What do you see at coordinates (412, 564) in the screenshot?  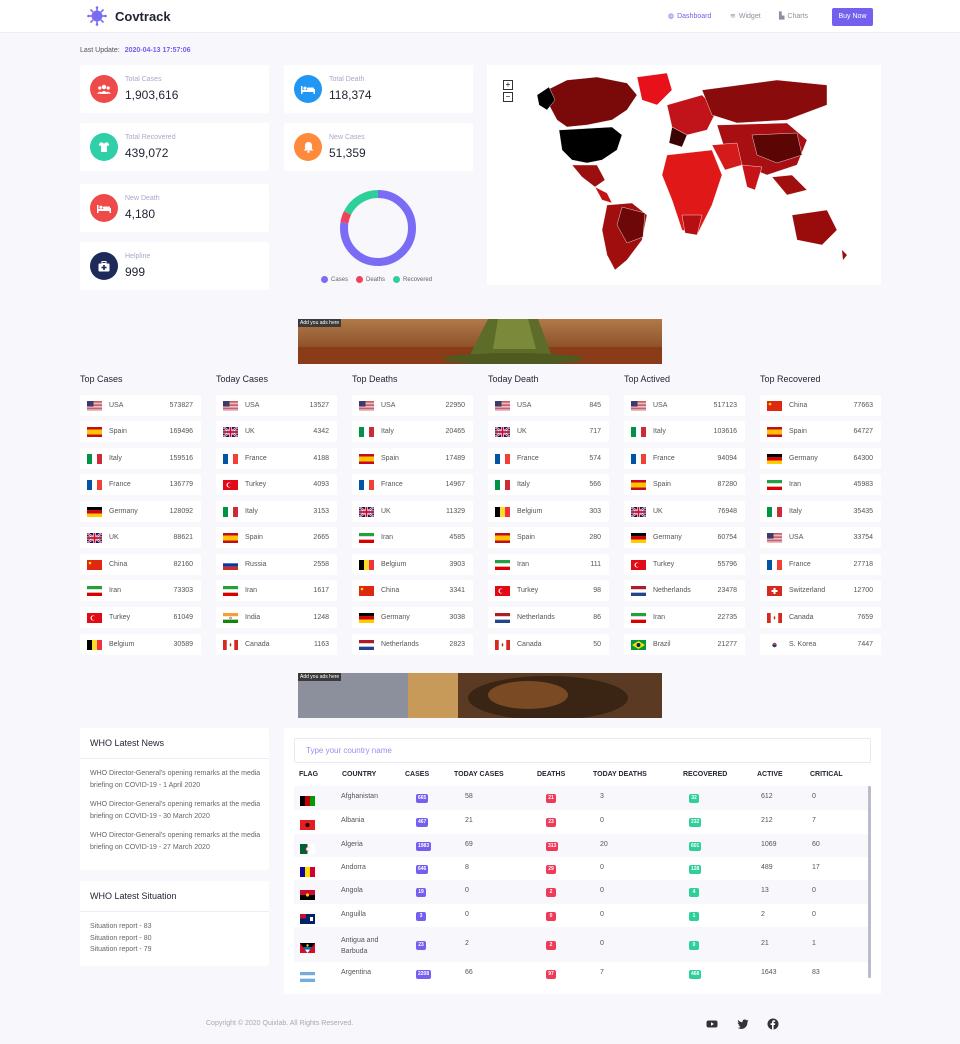 I see `top-list-row: Belgium 3903` at bounding box center [412, 564].